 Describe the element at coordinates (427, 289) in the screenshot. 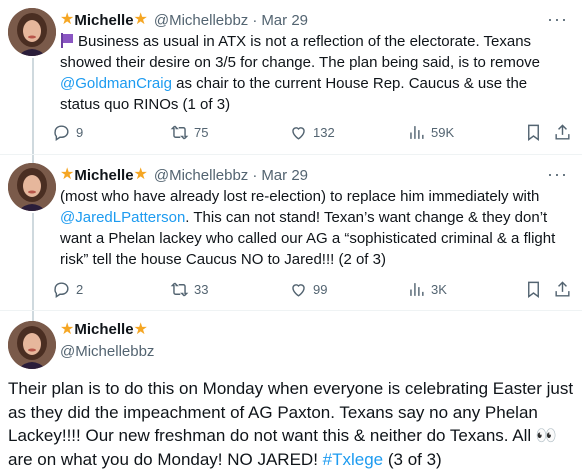

I see `views-button: 3K` at that location.